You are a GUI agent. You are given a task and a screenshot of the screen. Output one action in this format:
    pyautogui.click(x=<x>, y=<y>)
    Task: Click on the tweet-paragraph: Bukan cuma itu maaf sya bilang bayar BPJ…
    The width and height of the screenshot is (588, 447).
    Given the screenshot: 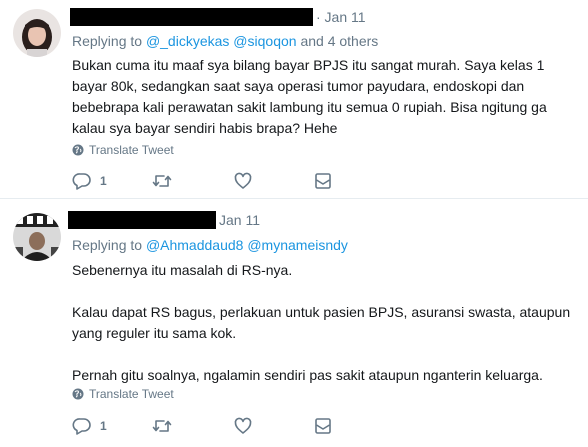 What is the action you would take?
    pyautogui.click(x=309, y=96)
    